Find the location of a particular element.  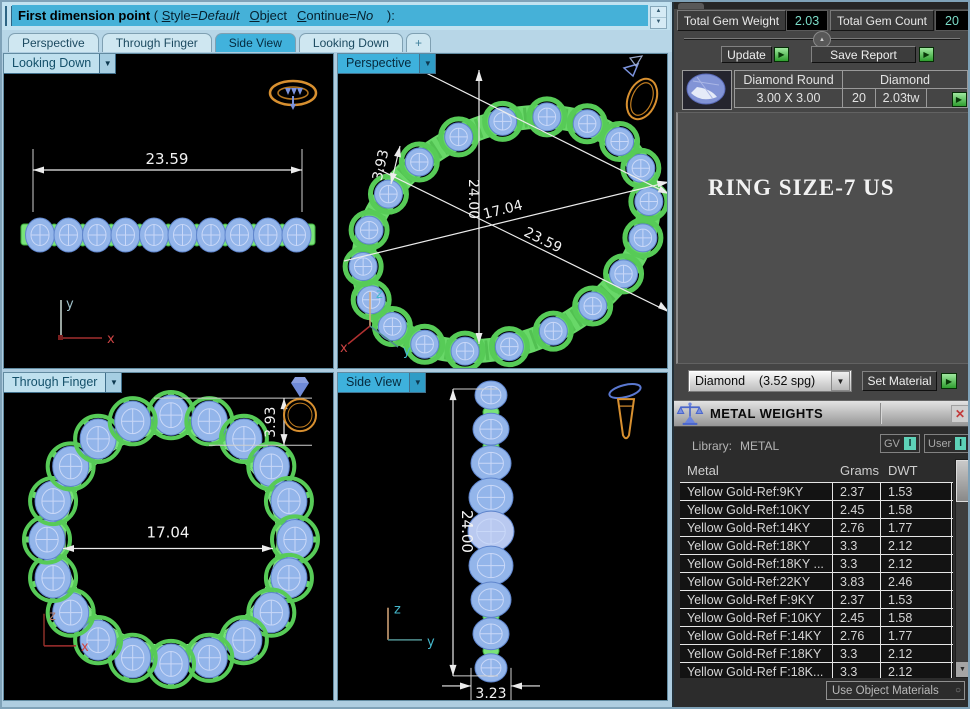

table-row: Yellow Gold-Ref F:18K... 3.3 2.12 is located at coordinates (816, 670).